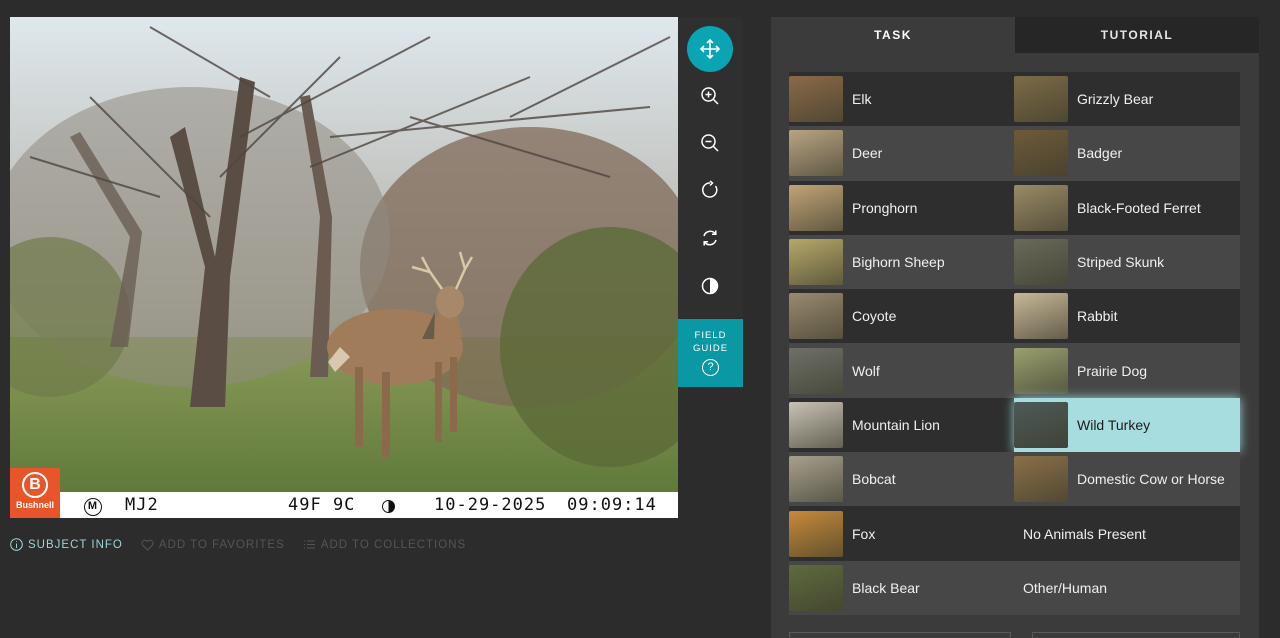 This screenshot has height=638, width=1280. What do you see at coordinates (322, 505) in the screenshot?
I see `temperature: 49F 9C` at bounding box center [322, 505].